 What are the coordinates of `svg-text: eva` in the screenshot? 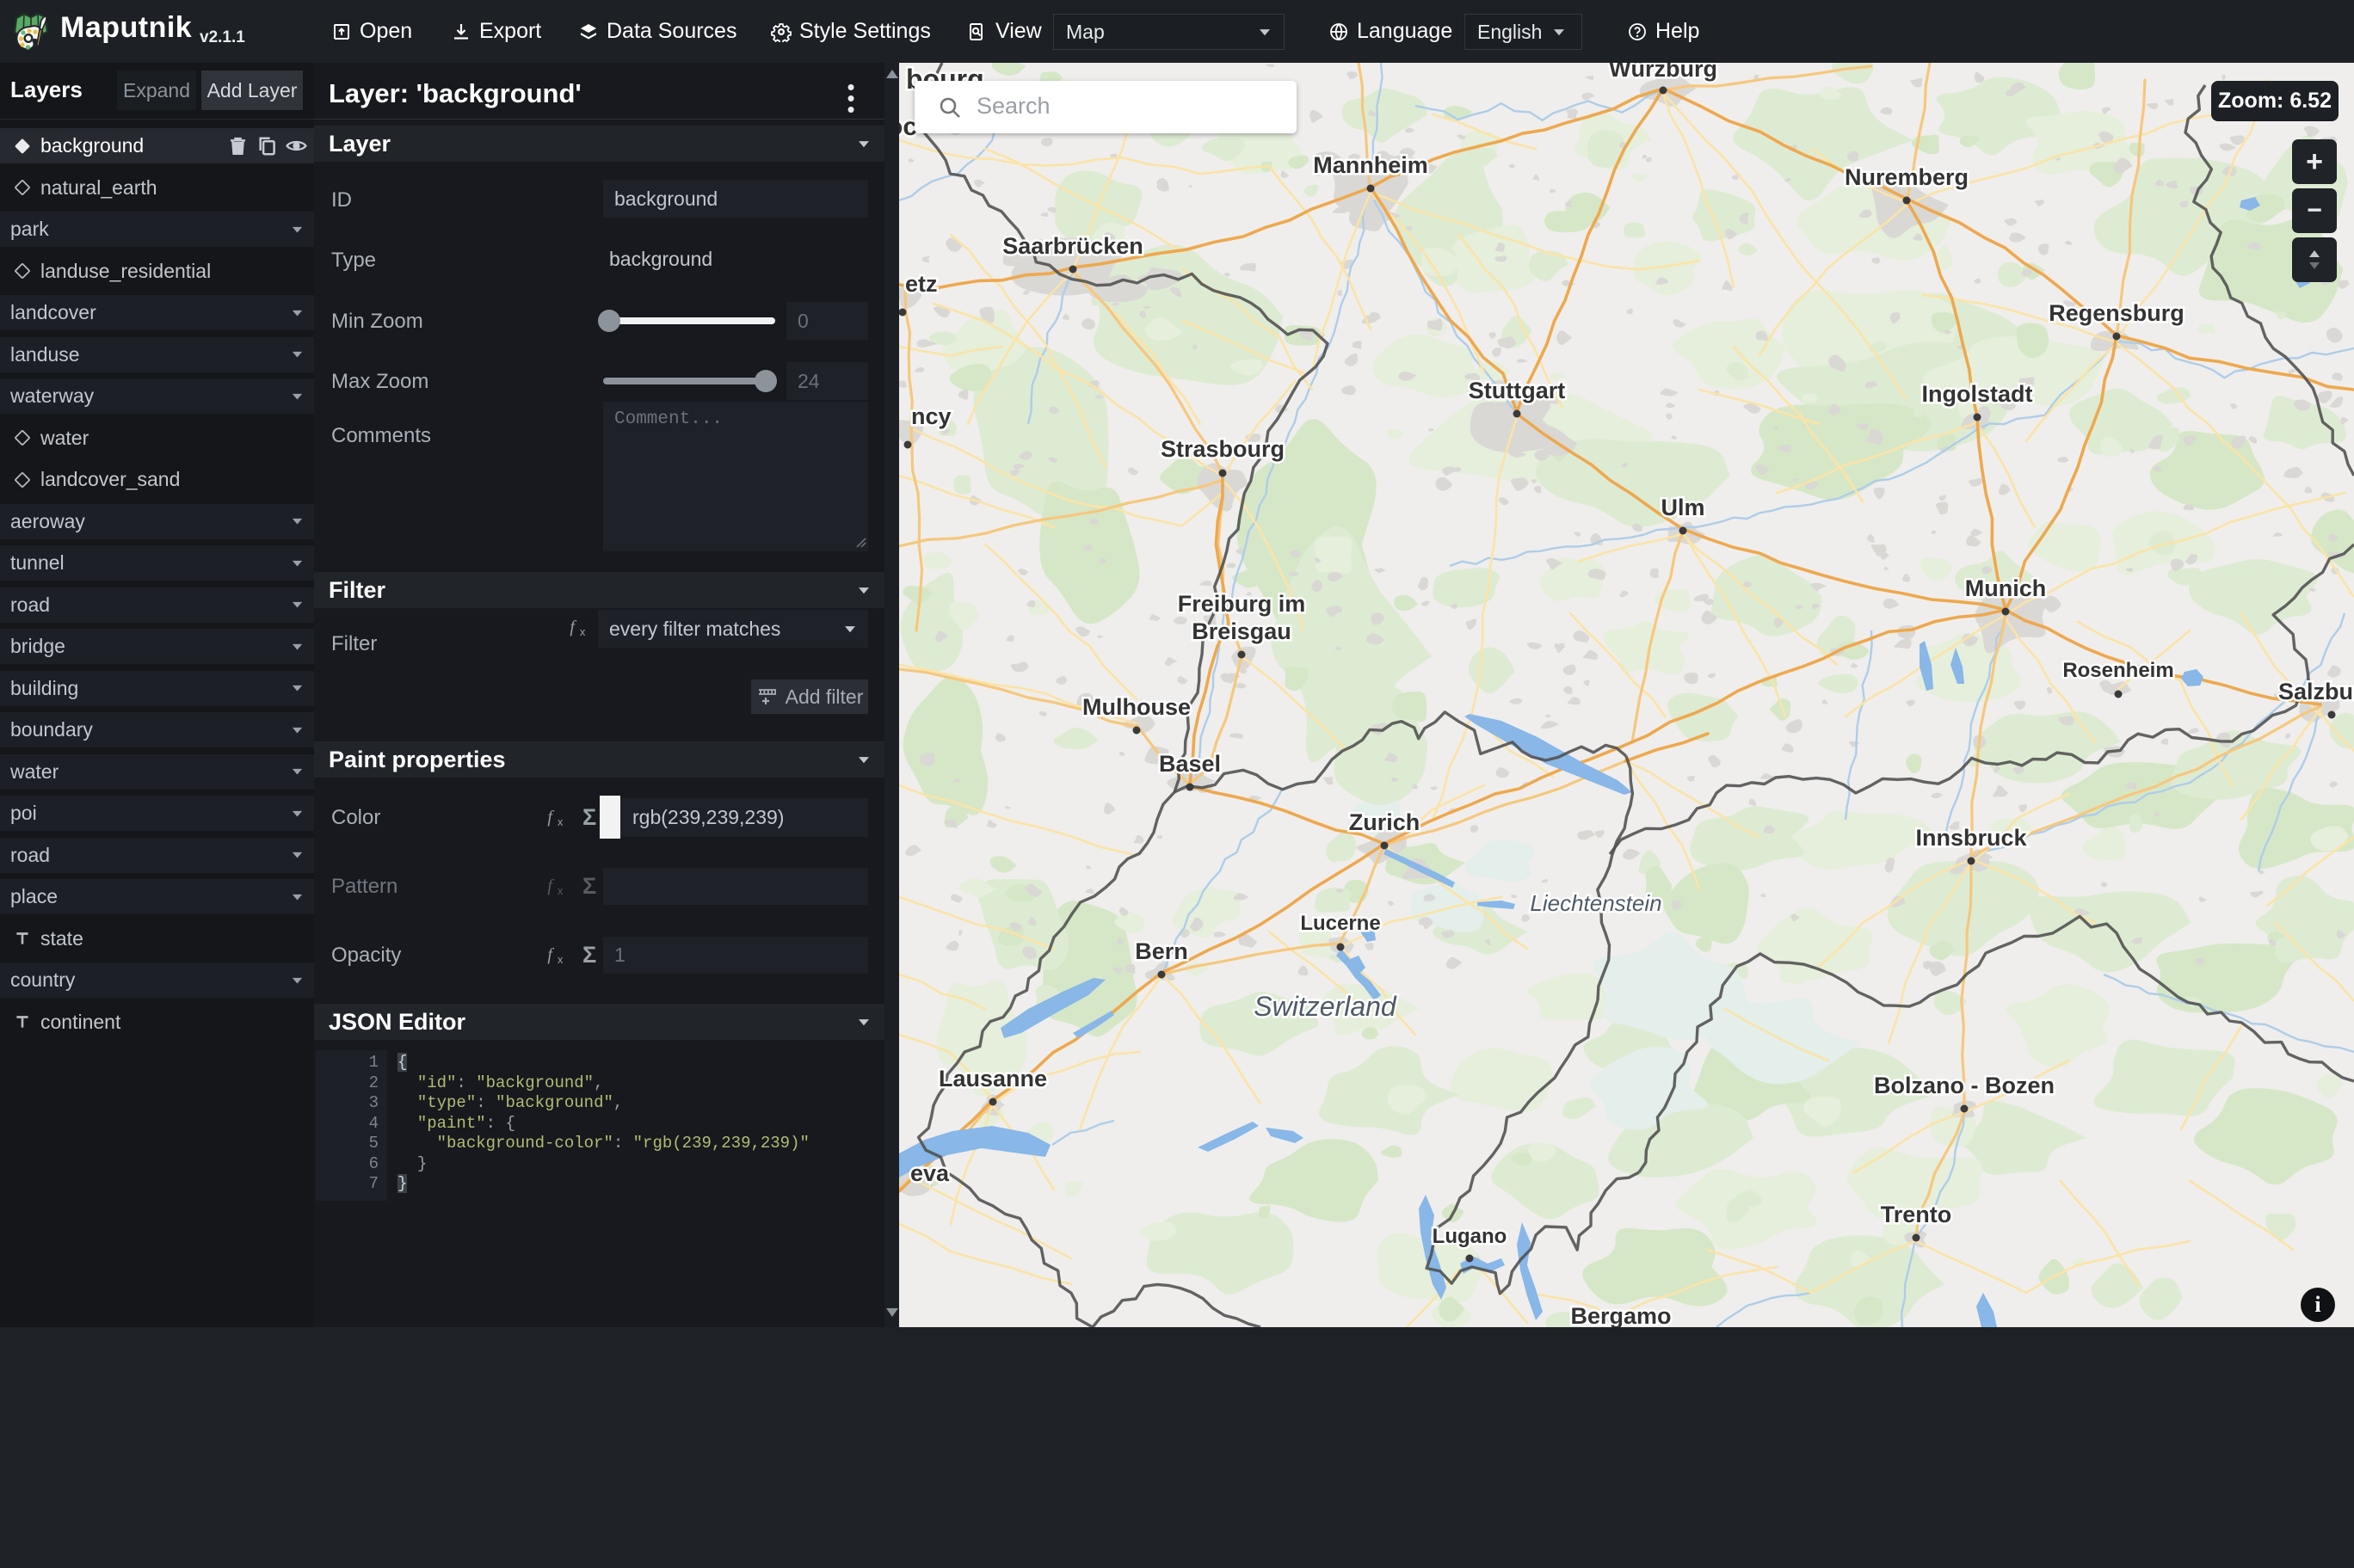 It's located at (930, 1173).